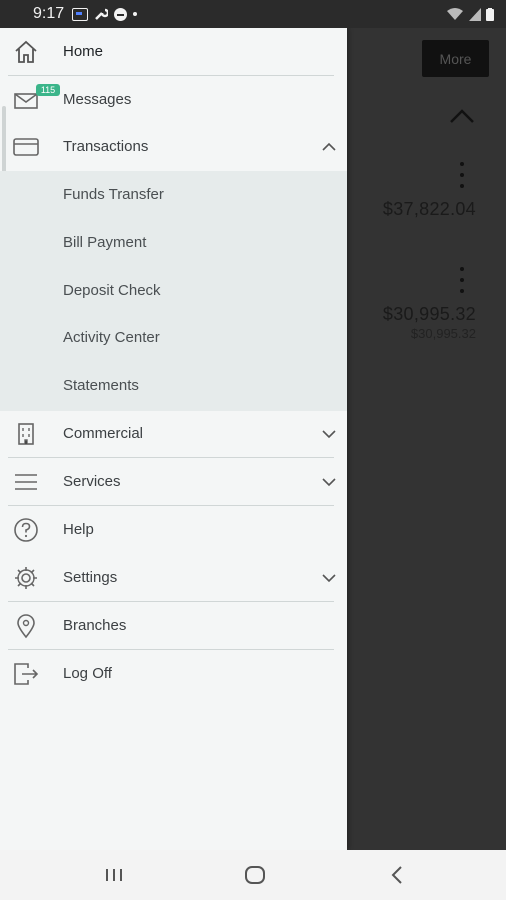 This screenshot has width=506, height=900. Describe the element at coordinates (173, 577) in the screenshot. I see `menu-item-settings: Settings` at that location.